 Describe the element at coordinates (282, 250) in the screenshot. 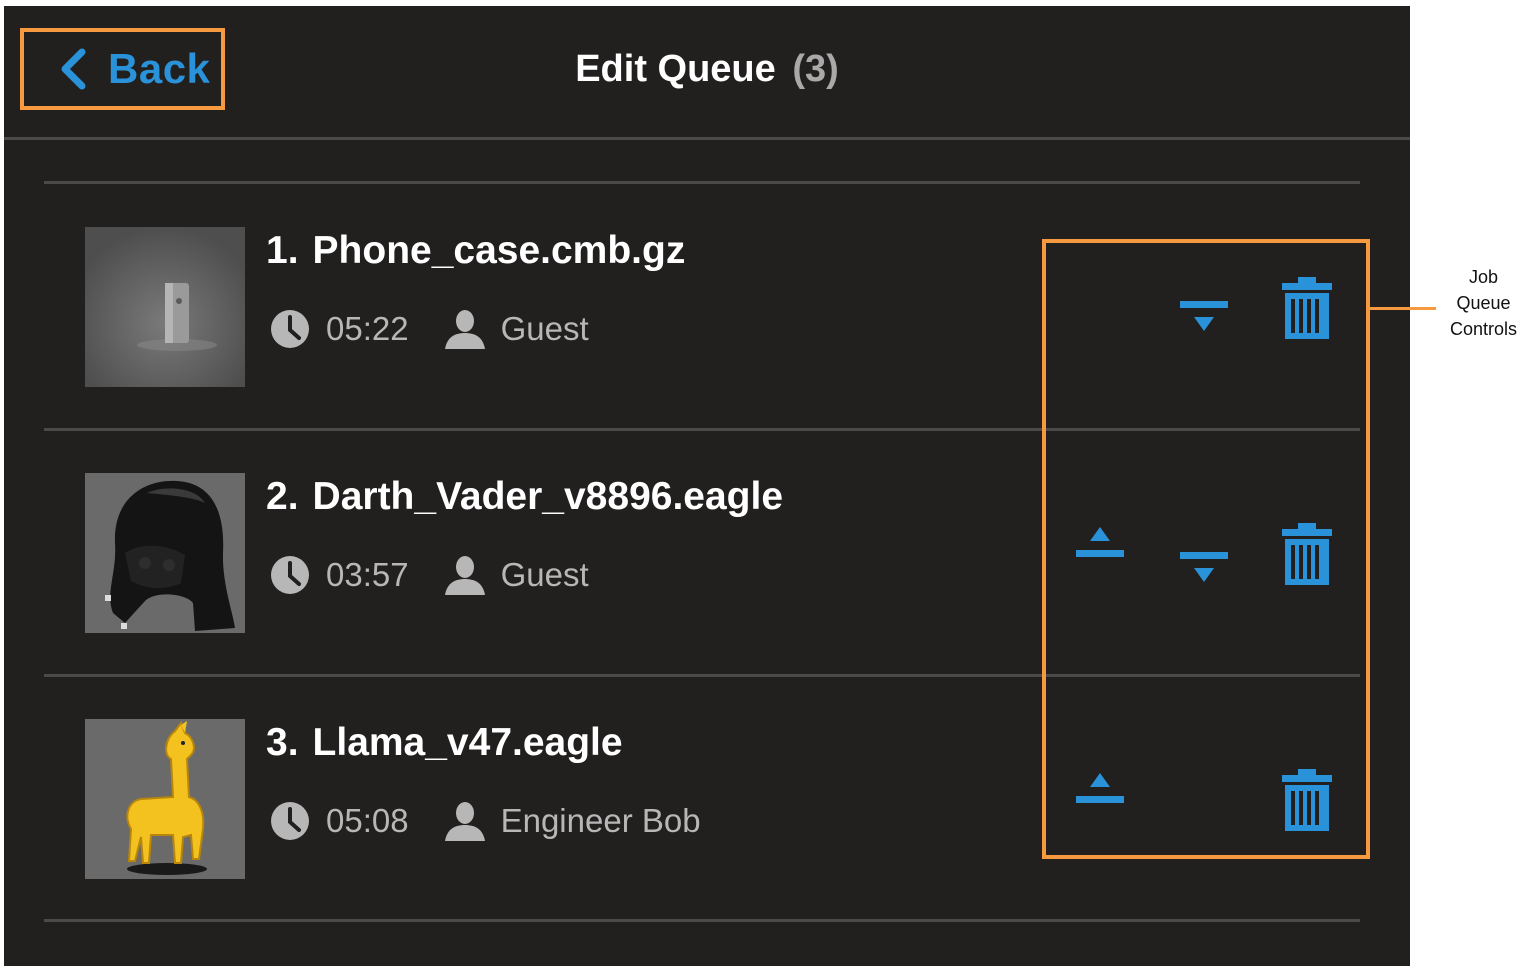

I see `job-index: 1.` at that location.